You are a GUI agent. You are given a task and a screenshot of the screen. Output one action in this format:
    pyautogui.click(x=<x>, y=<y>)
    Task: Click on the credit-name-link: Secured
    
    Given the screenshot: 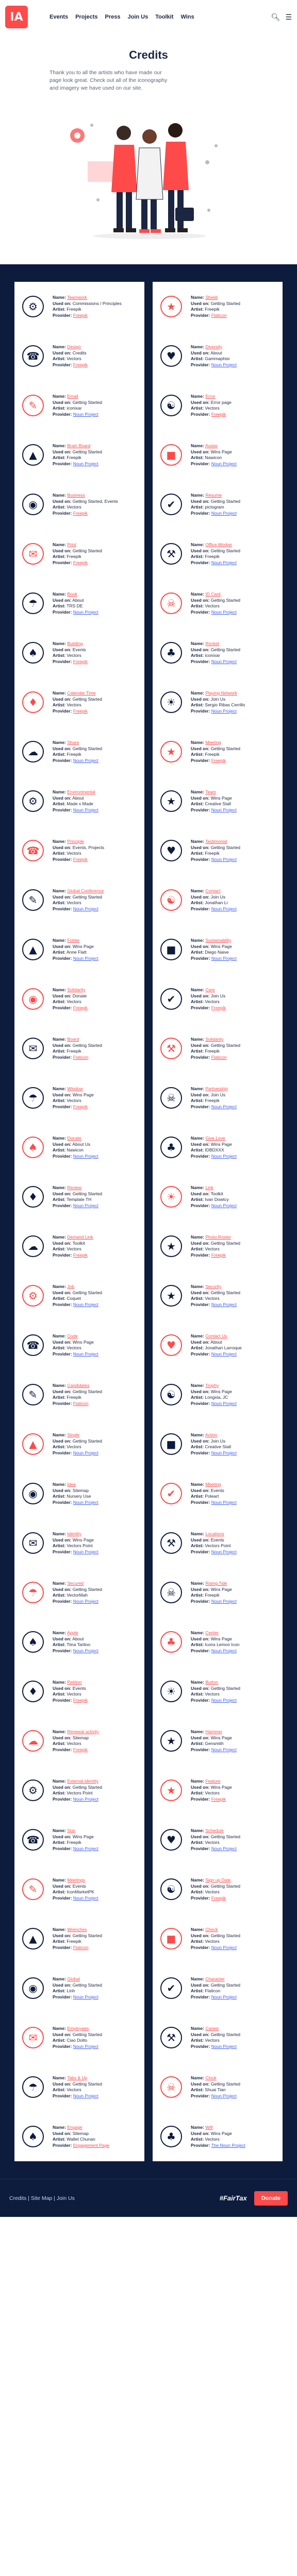 What is the action you would take?
    pyautogui.click(x=75, y=1583)
    